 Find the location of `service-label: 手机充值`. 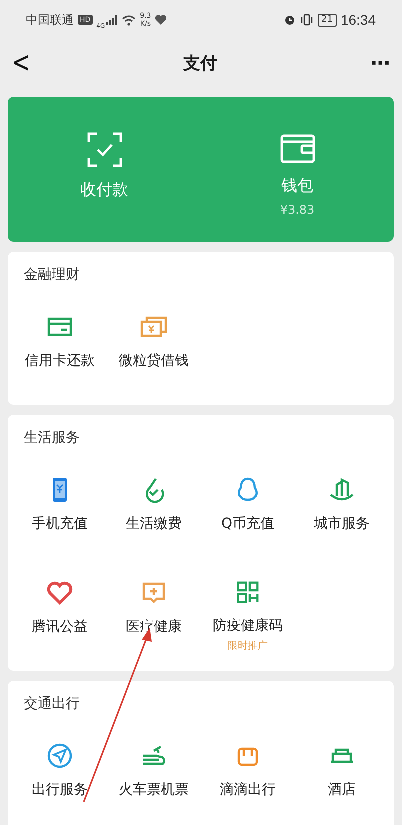

service-label: 手机充值 is located at coordinates (60, 524).